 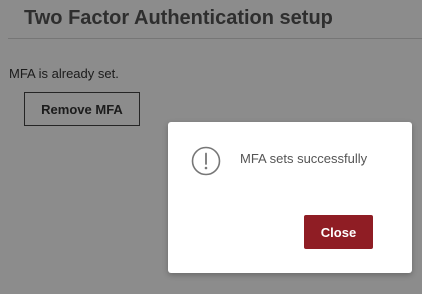 What do you see at coordinates (304, 158) in the screenshot?
I see `dialog-message: MFA sets successfully` at bounding box center [304, 158].